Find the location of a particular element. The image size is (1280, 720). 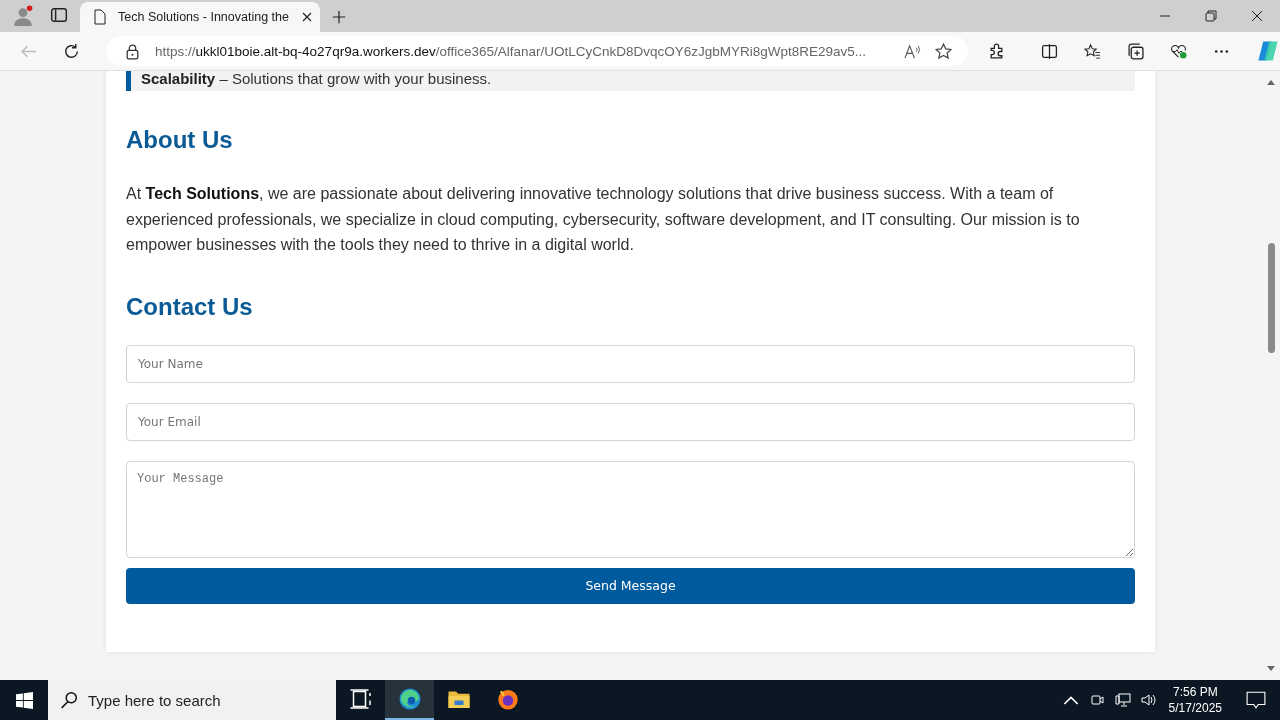

section-heading: About Us is located at coordinates (180, 140).